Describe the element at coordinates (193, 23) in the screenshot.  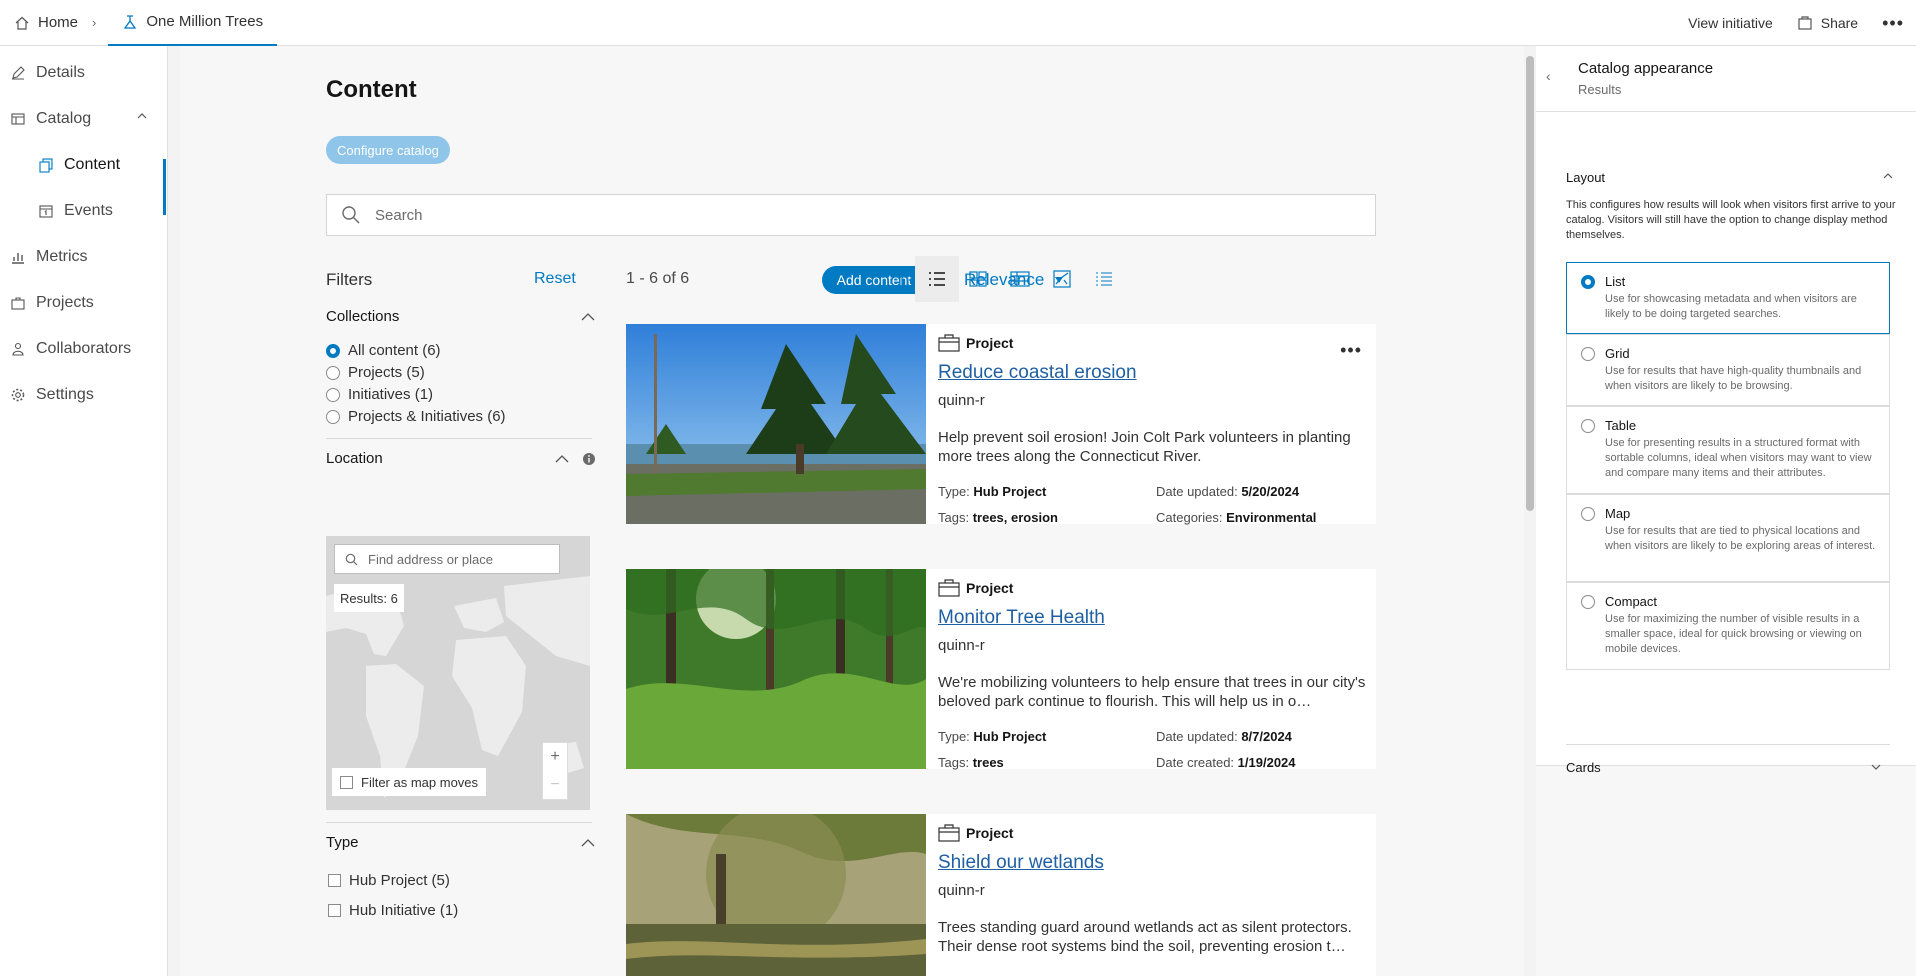
I see `breadcrumb-current: One Million Trees` at that location.